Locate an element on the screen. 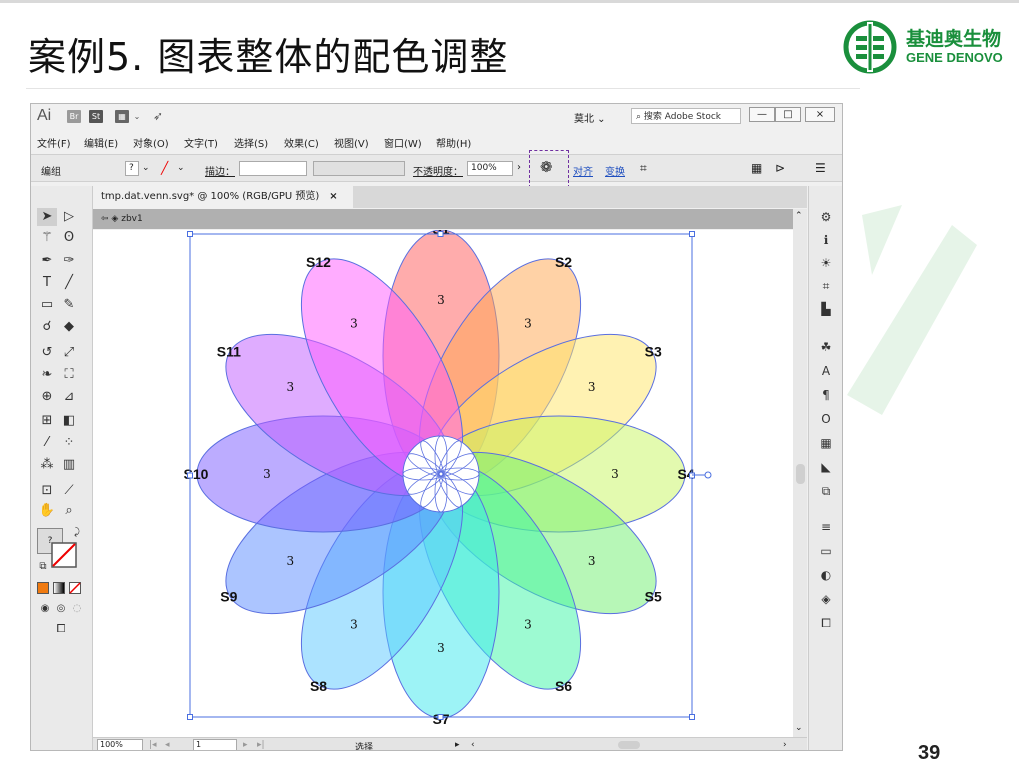 Image resolution: width=1019 pixels, height=770 pixels. menu-select: 选择(S) is located at coordinates (251, 142).